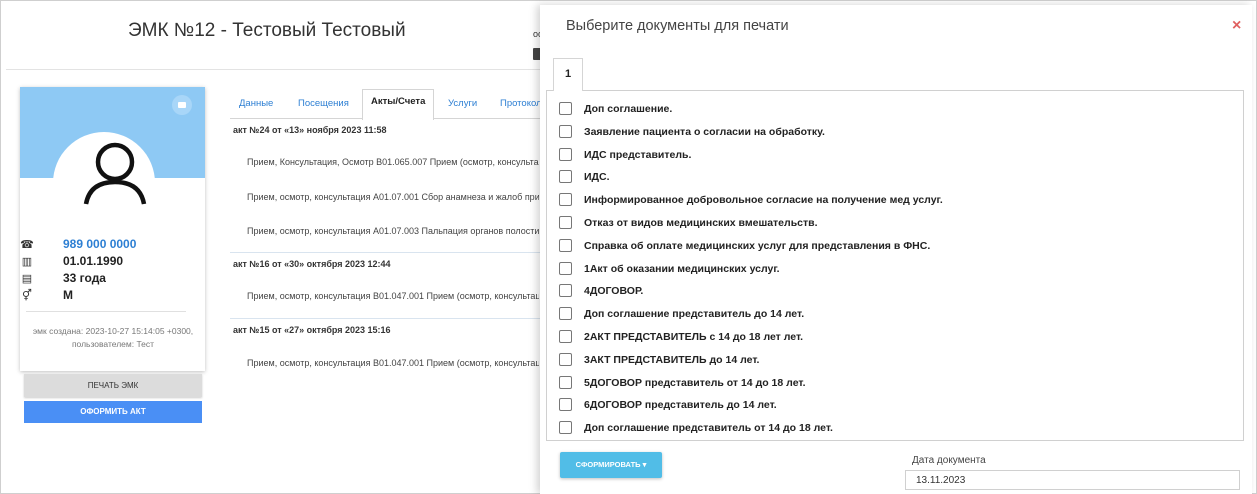  Describe the element at coordinates (27, 262) in the screenshot. I see `cake-icon: ▥` at that location.